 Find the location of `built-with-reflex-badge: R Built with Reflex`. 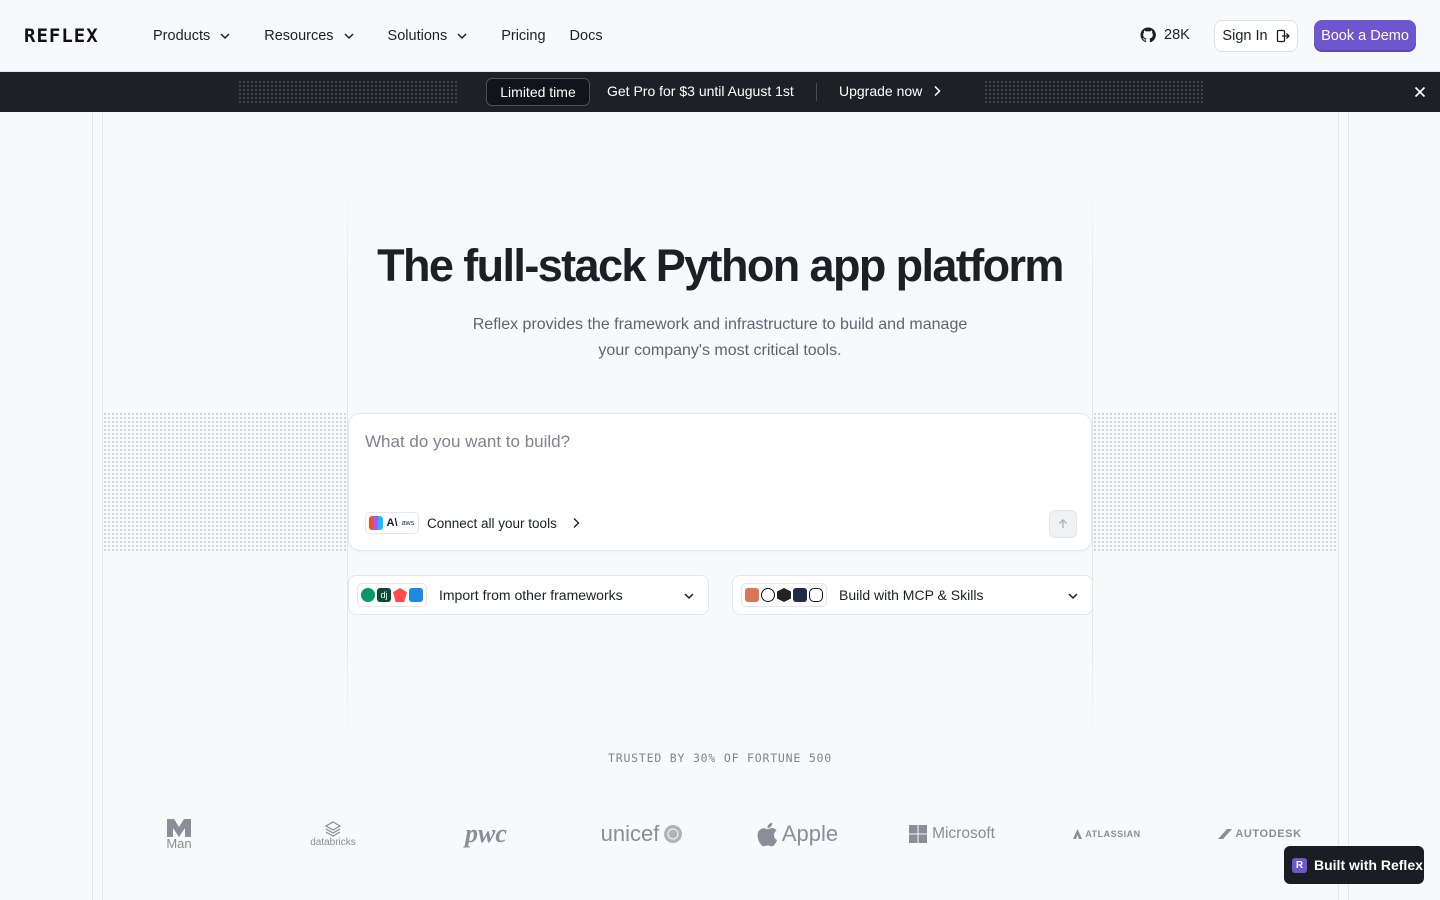

built-with-reflex-badge: R Built with Reflex is located at coordinates (1354, 865).